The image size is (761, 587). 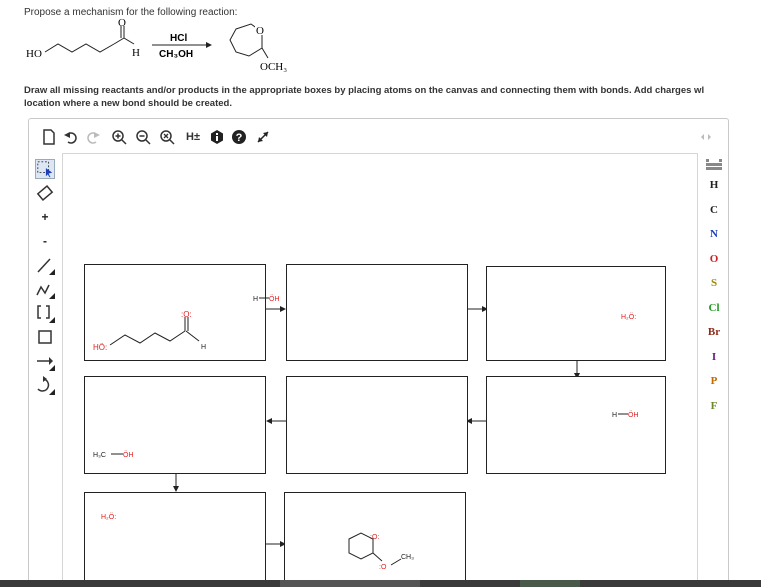 I want to click on box-7-structure: H₂Ö:, so click(x=108, y=517).